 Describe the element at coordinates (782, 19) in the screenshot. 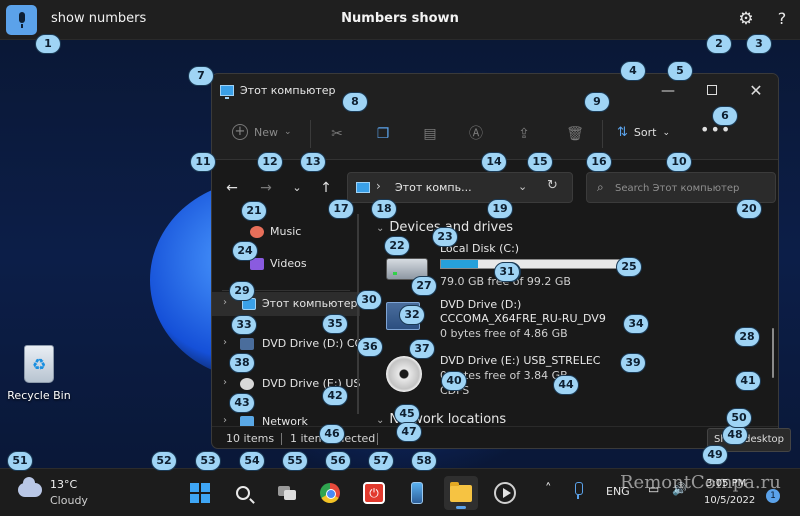

I see `help-button: ?` at that location.